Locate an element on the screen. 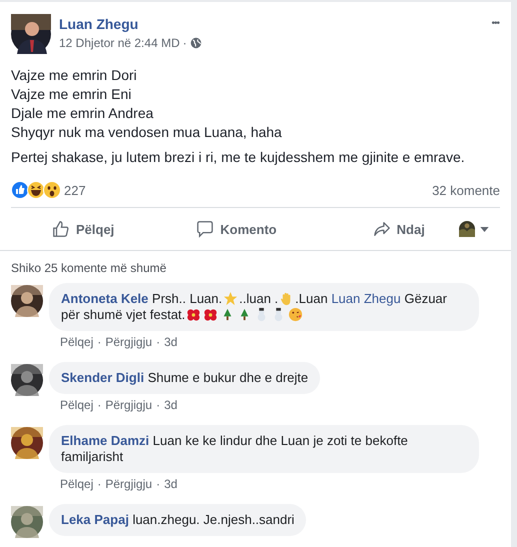 The height and width of the screenshot is (547, 517). globe-icon is located at coordinates (196, 43).